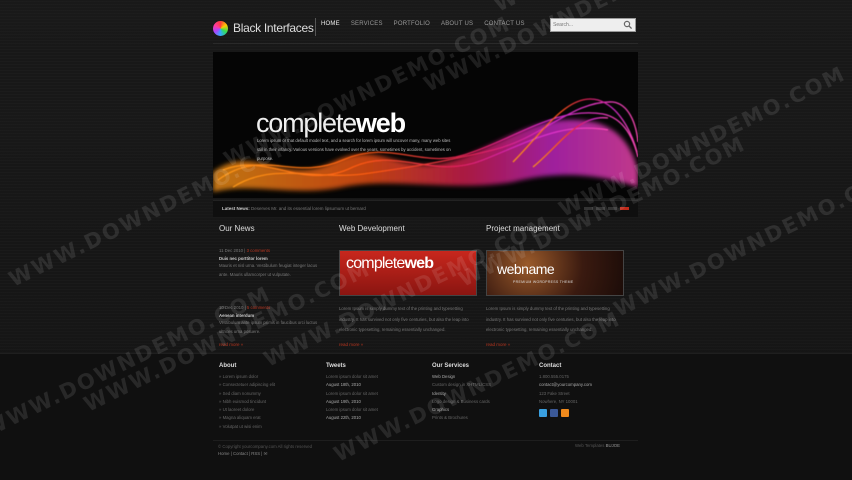 The height and width of the screenshot is (480, 852). Describe the element at coordinates (231, 344) in the screenshot. I see `news-read-more: read more »` at that location.